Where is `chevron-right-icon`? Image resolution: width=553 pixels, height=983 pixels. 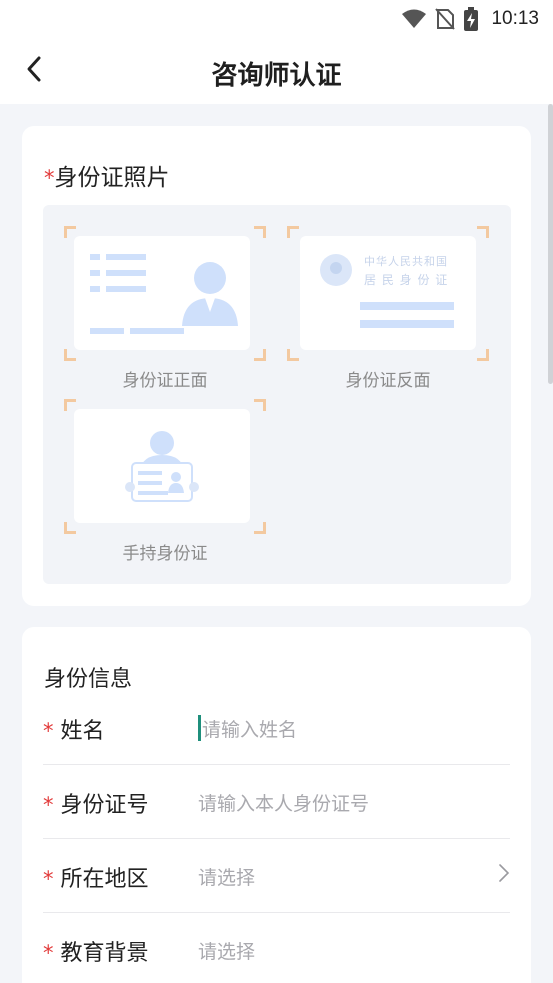 chevron-right-icon is located at coordinates (504, 875).